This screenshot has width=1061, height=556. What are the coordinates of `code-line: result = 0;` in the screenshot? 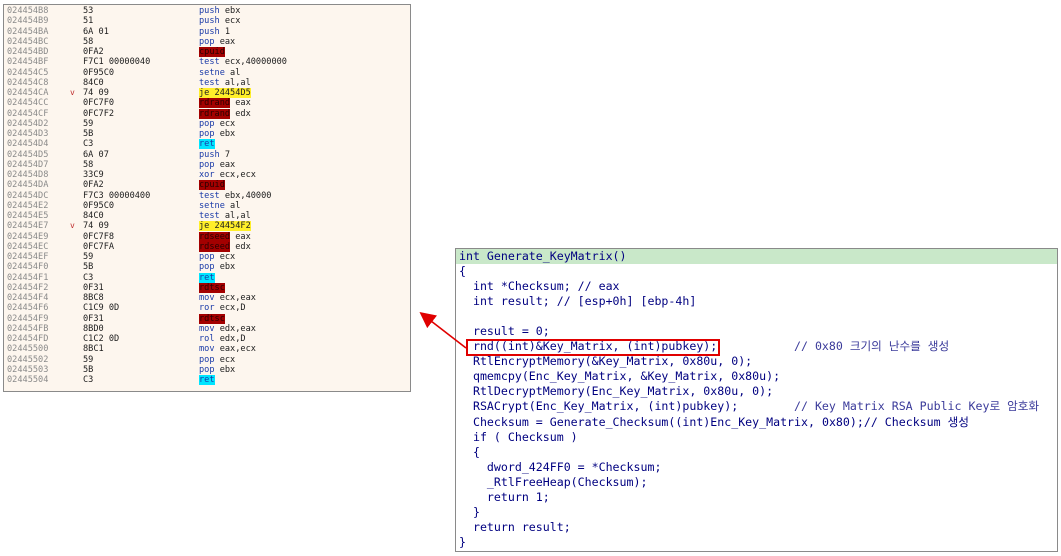 It's located at (504, 331).